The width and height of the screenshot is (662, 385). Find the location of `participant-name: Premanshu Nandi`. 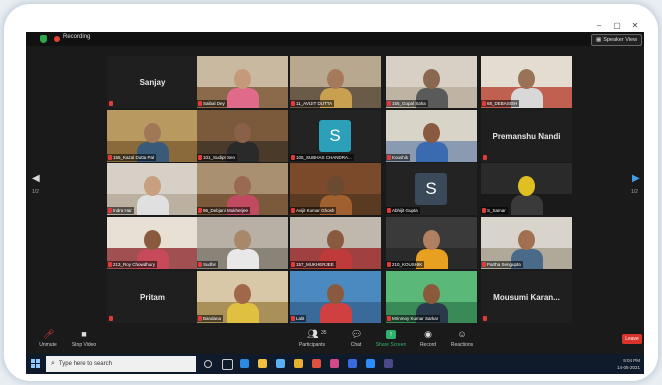

participant-name: Premanshu Nandi is located at coordinates (526, 136).